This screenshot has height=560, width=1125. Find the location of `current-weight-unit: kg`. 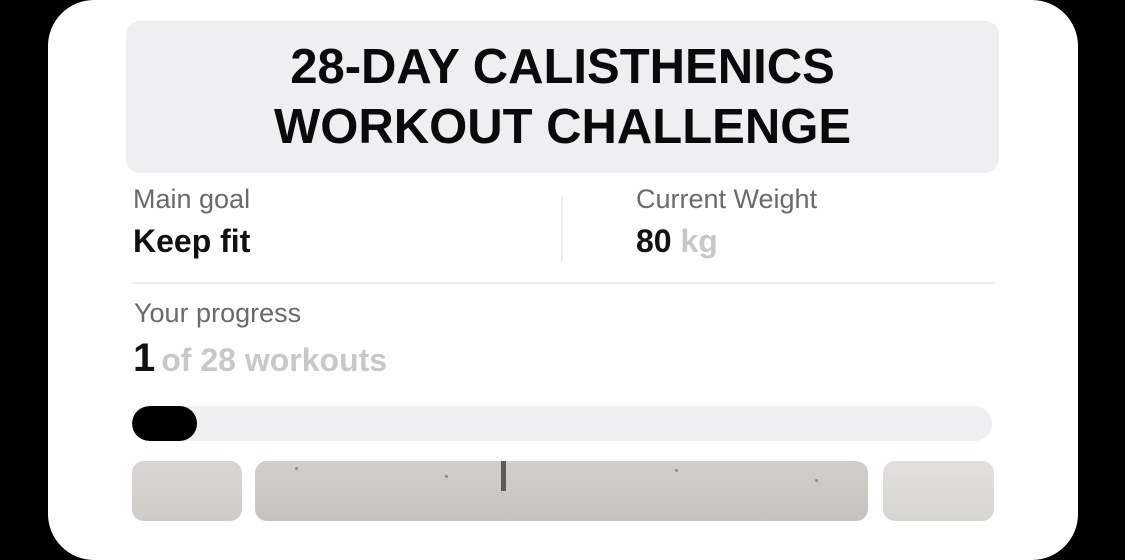

current-weight-unit: kg is located at coordinates (699, 241).